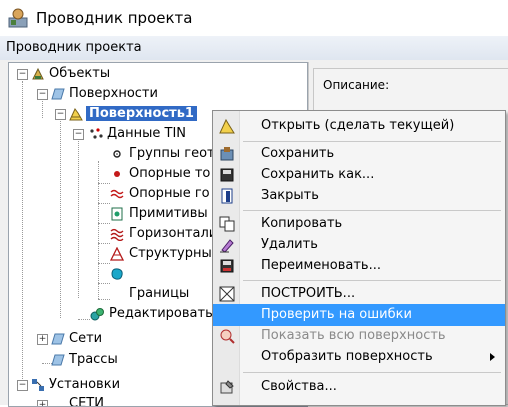 The width and height of the screenshot is (508, 407). I want to click on copy-icon, so click(227, 224).